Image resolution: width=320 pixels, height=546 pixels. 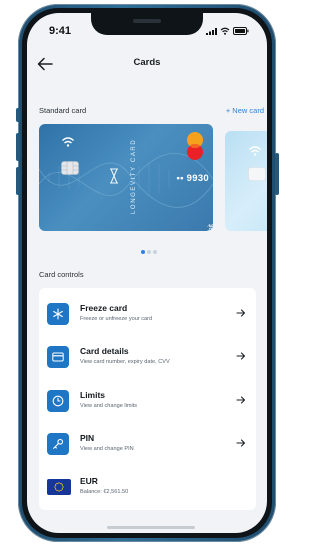 I want to click on speaker, so click(x=147, y=21).